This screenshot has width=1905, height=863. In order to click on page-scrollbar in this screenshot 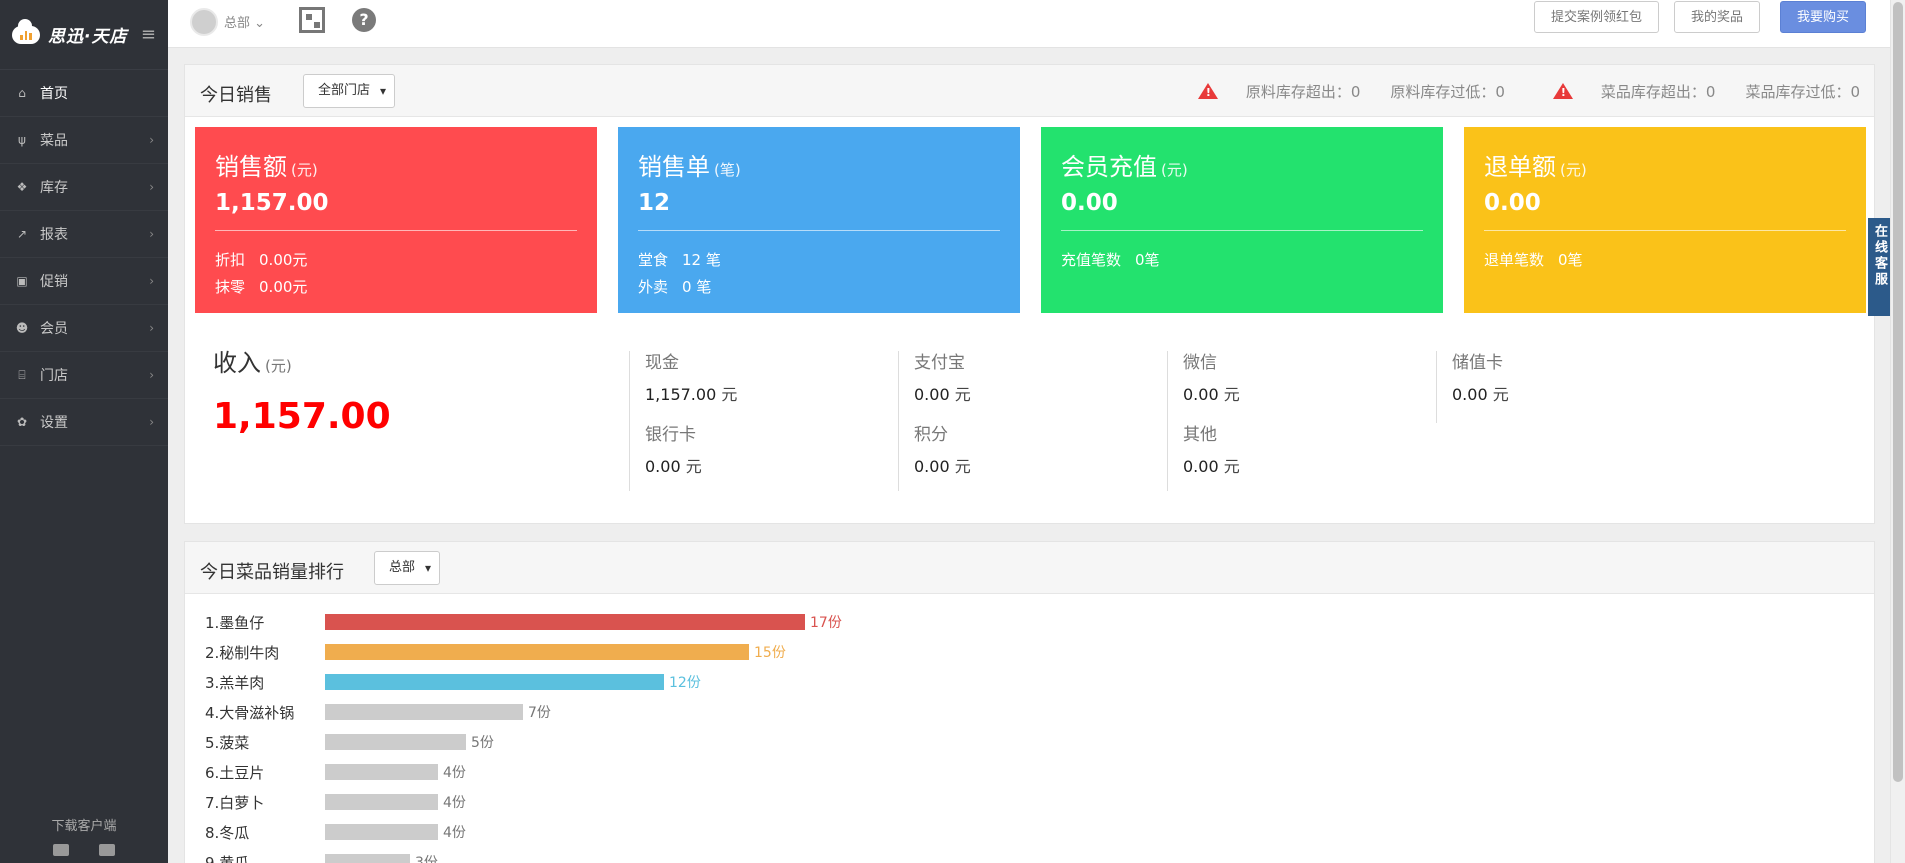, I will do `click(1897, 431)`.